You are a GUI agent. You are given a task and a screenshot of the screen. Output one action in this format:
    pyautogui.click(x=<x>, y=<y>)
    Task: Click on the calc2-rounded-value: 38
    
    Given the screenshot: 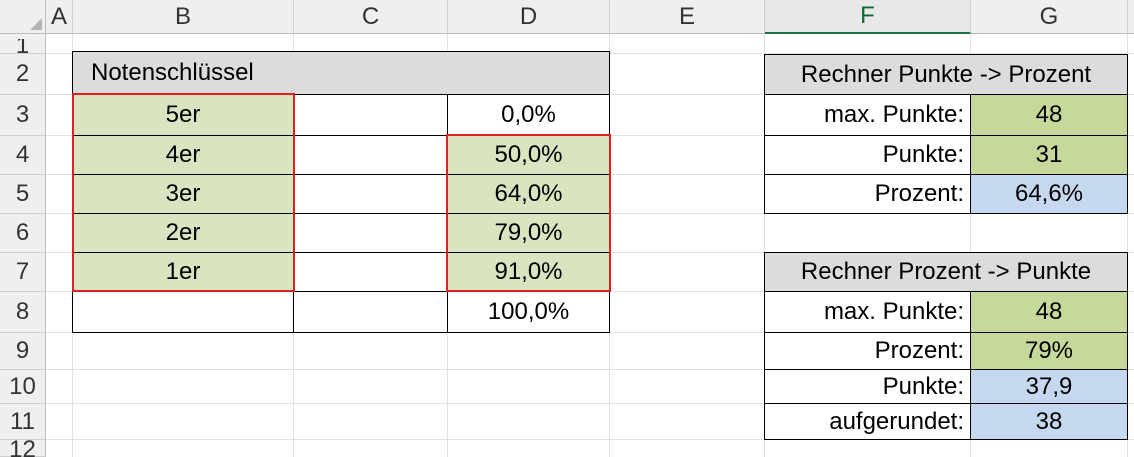 What is the action you would take?
    pyautogui.click(x=1049, y=421)
    